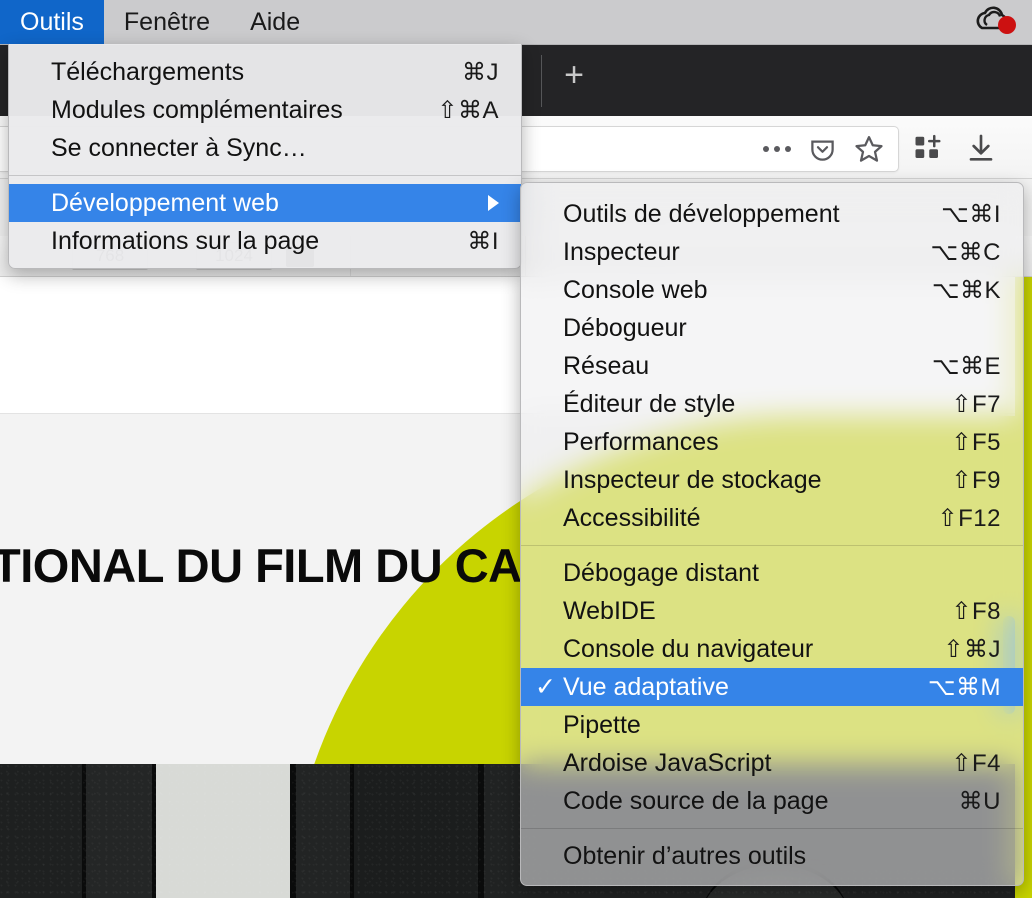 The height and width of the screenshot is (898, 1032). What do you see at coordinates (822, 149) in the screenshot?
I see `pocket-icon` at bounding box center [822, 149].